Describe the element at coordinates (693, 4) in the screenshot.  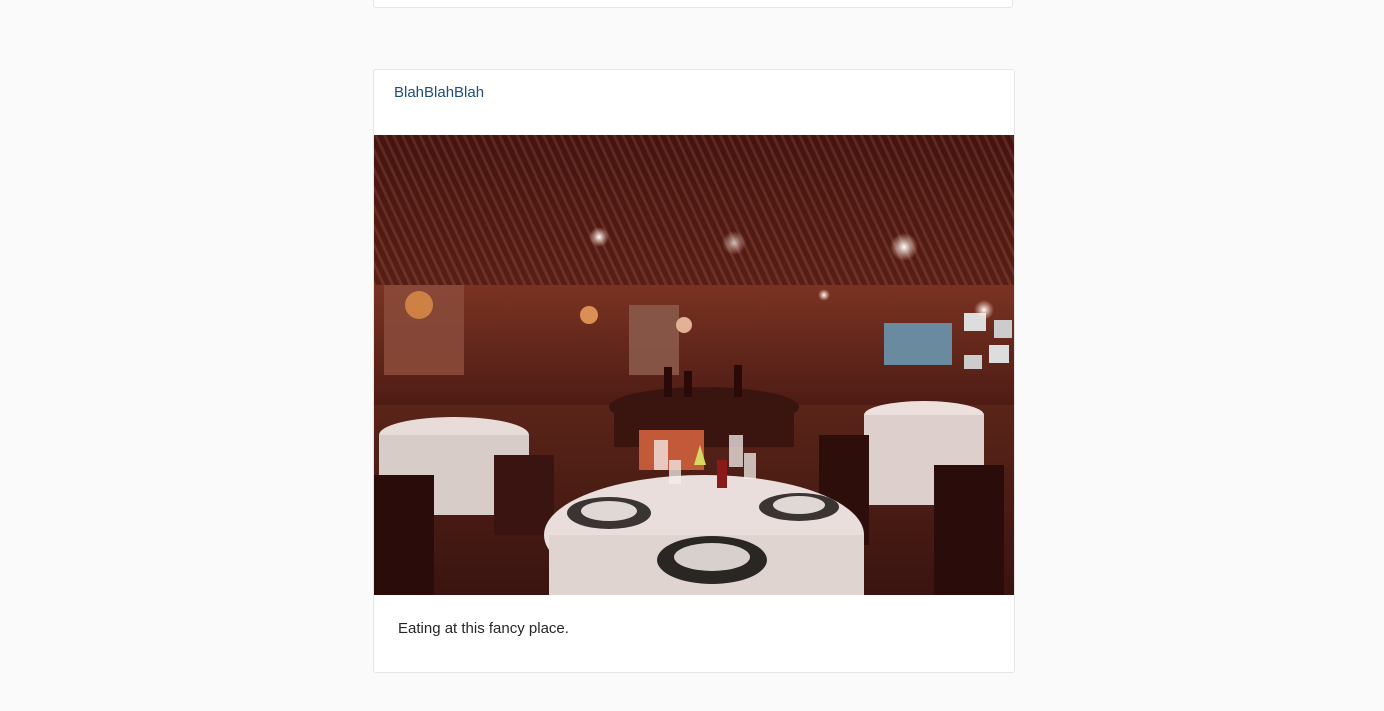
I see `previous-post-card` at that location.